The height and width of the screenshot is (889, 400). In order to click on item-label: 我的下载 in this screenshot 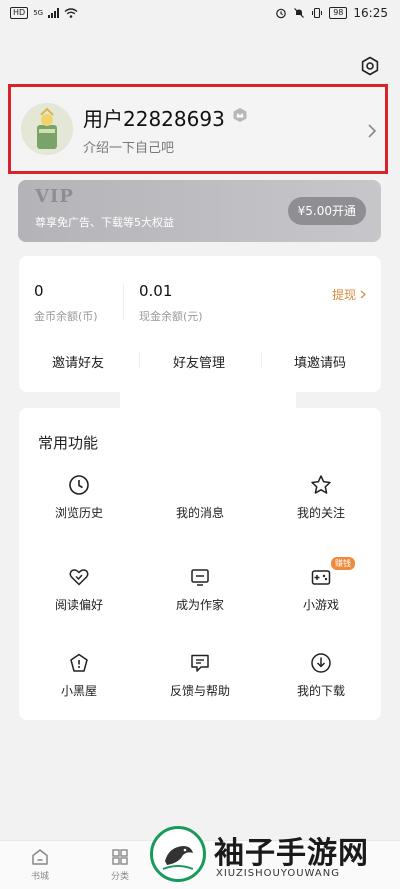, I will do `click(320, 691)`.